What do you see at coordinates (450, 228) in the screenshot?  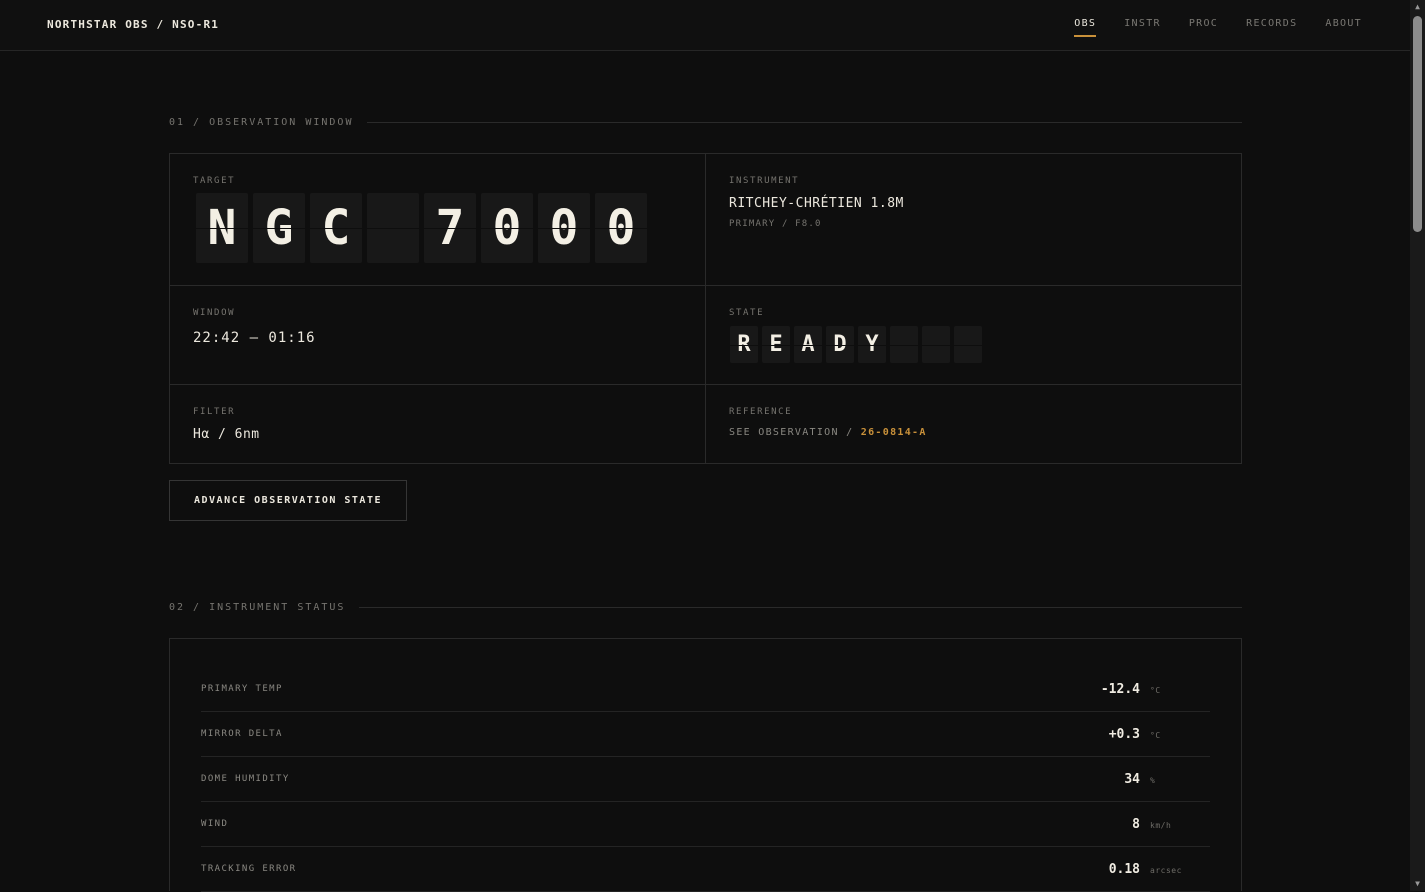 I see `target-flap: 7` at bounding box center [450, 228].